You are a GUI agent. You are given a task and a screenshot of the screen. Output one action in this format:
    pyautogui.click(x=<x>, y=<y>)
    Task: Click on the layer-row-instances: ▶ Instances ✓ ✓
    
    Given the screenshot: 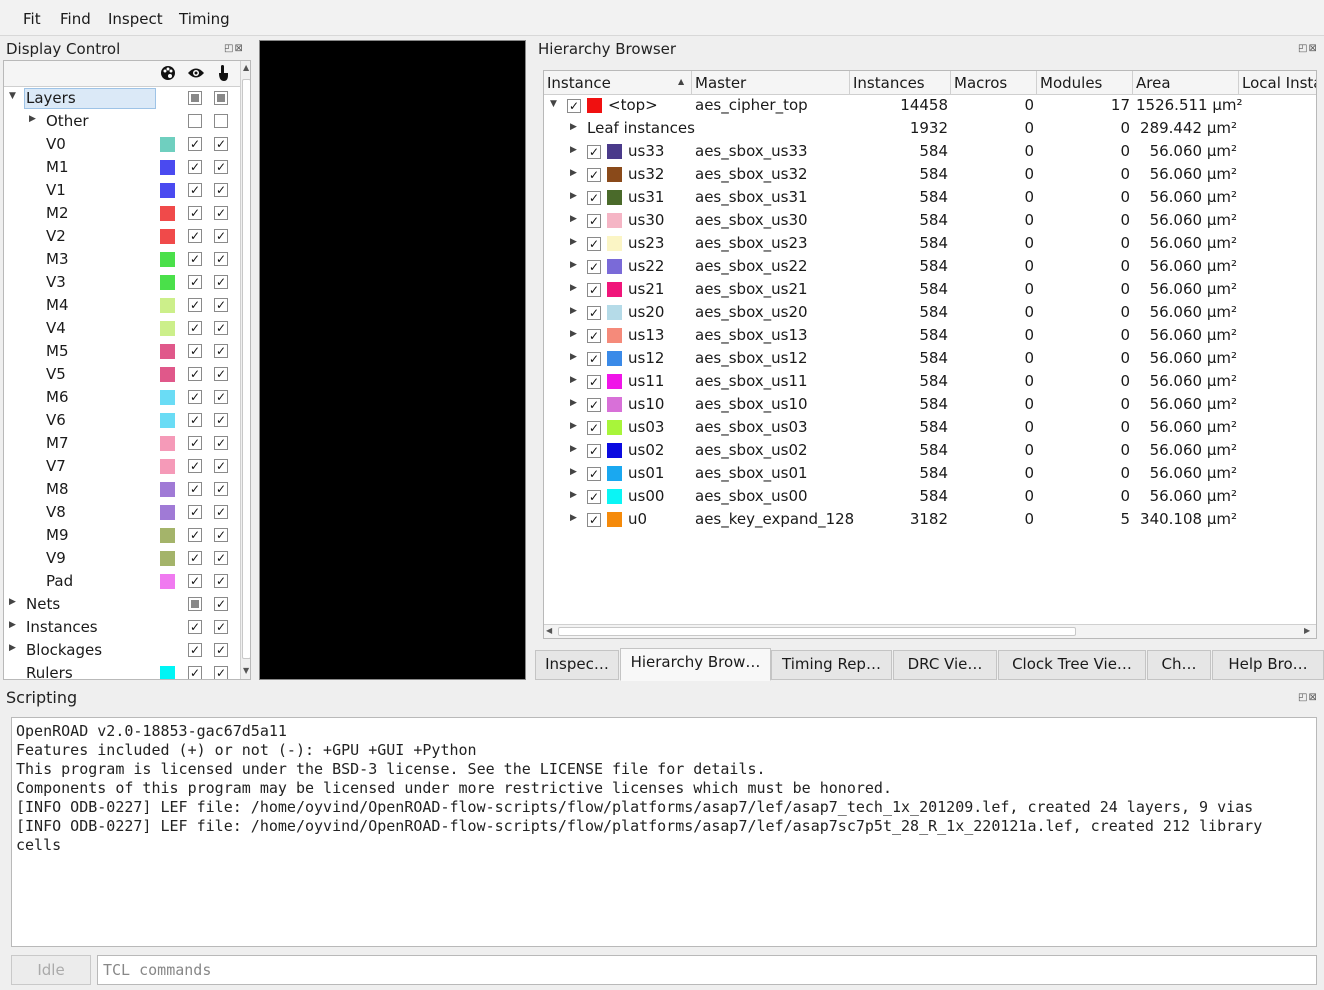 What is the action you would take?
    pyautogui.click(x=122, y=627)
    